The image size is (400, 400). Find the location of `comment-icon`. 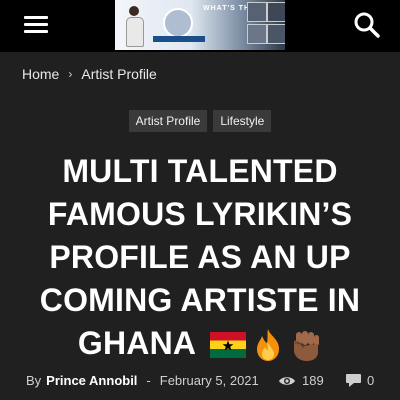

comment-icon is located at coordinates (353, 380).